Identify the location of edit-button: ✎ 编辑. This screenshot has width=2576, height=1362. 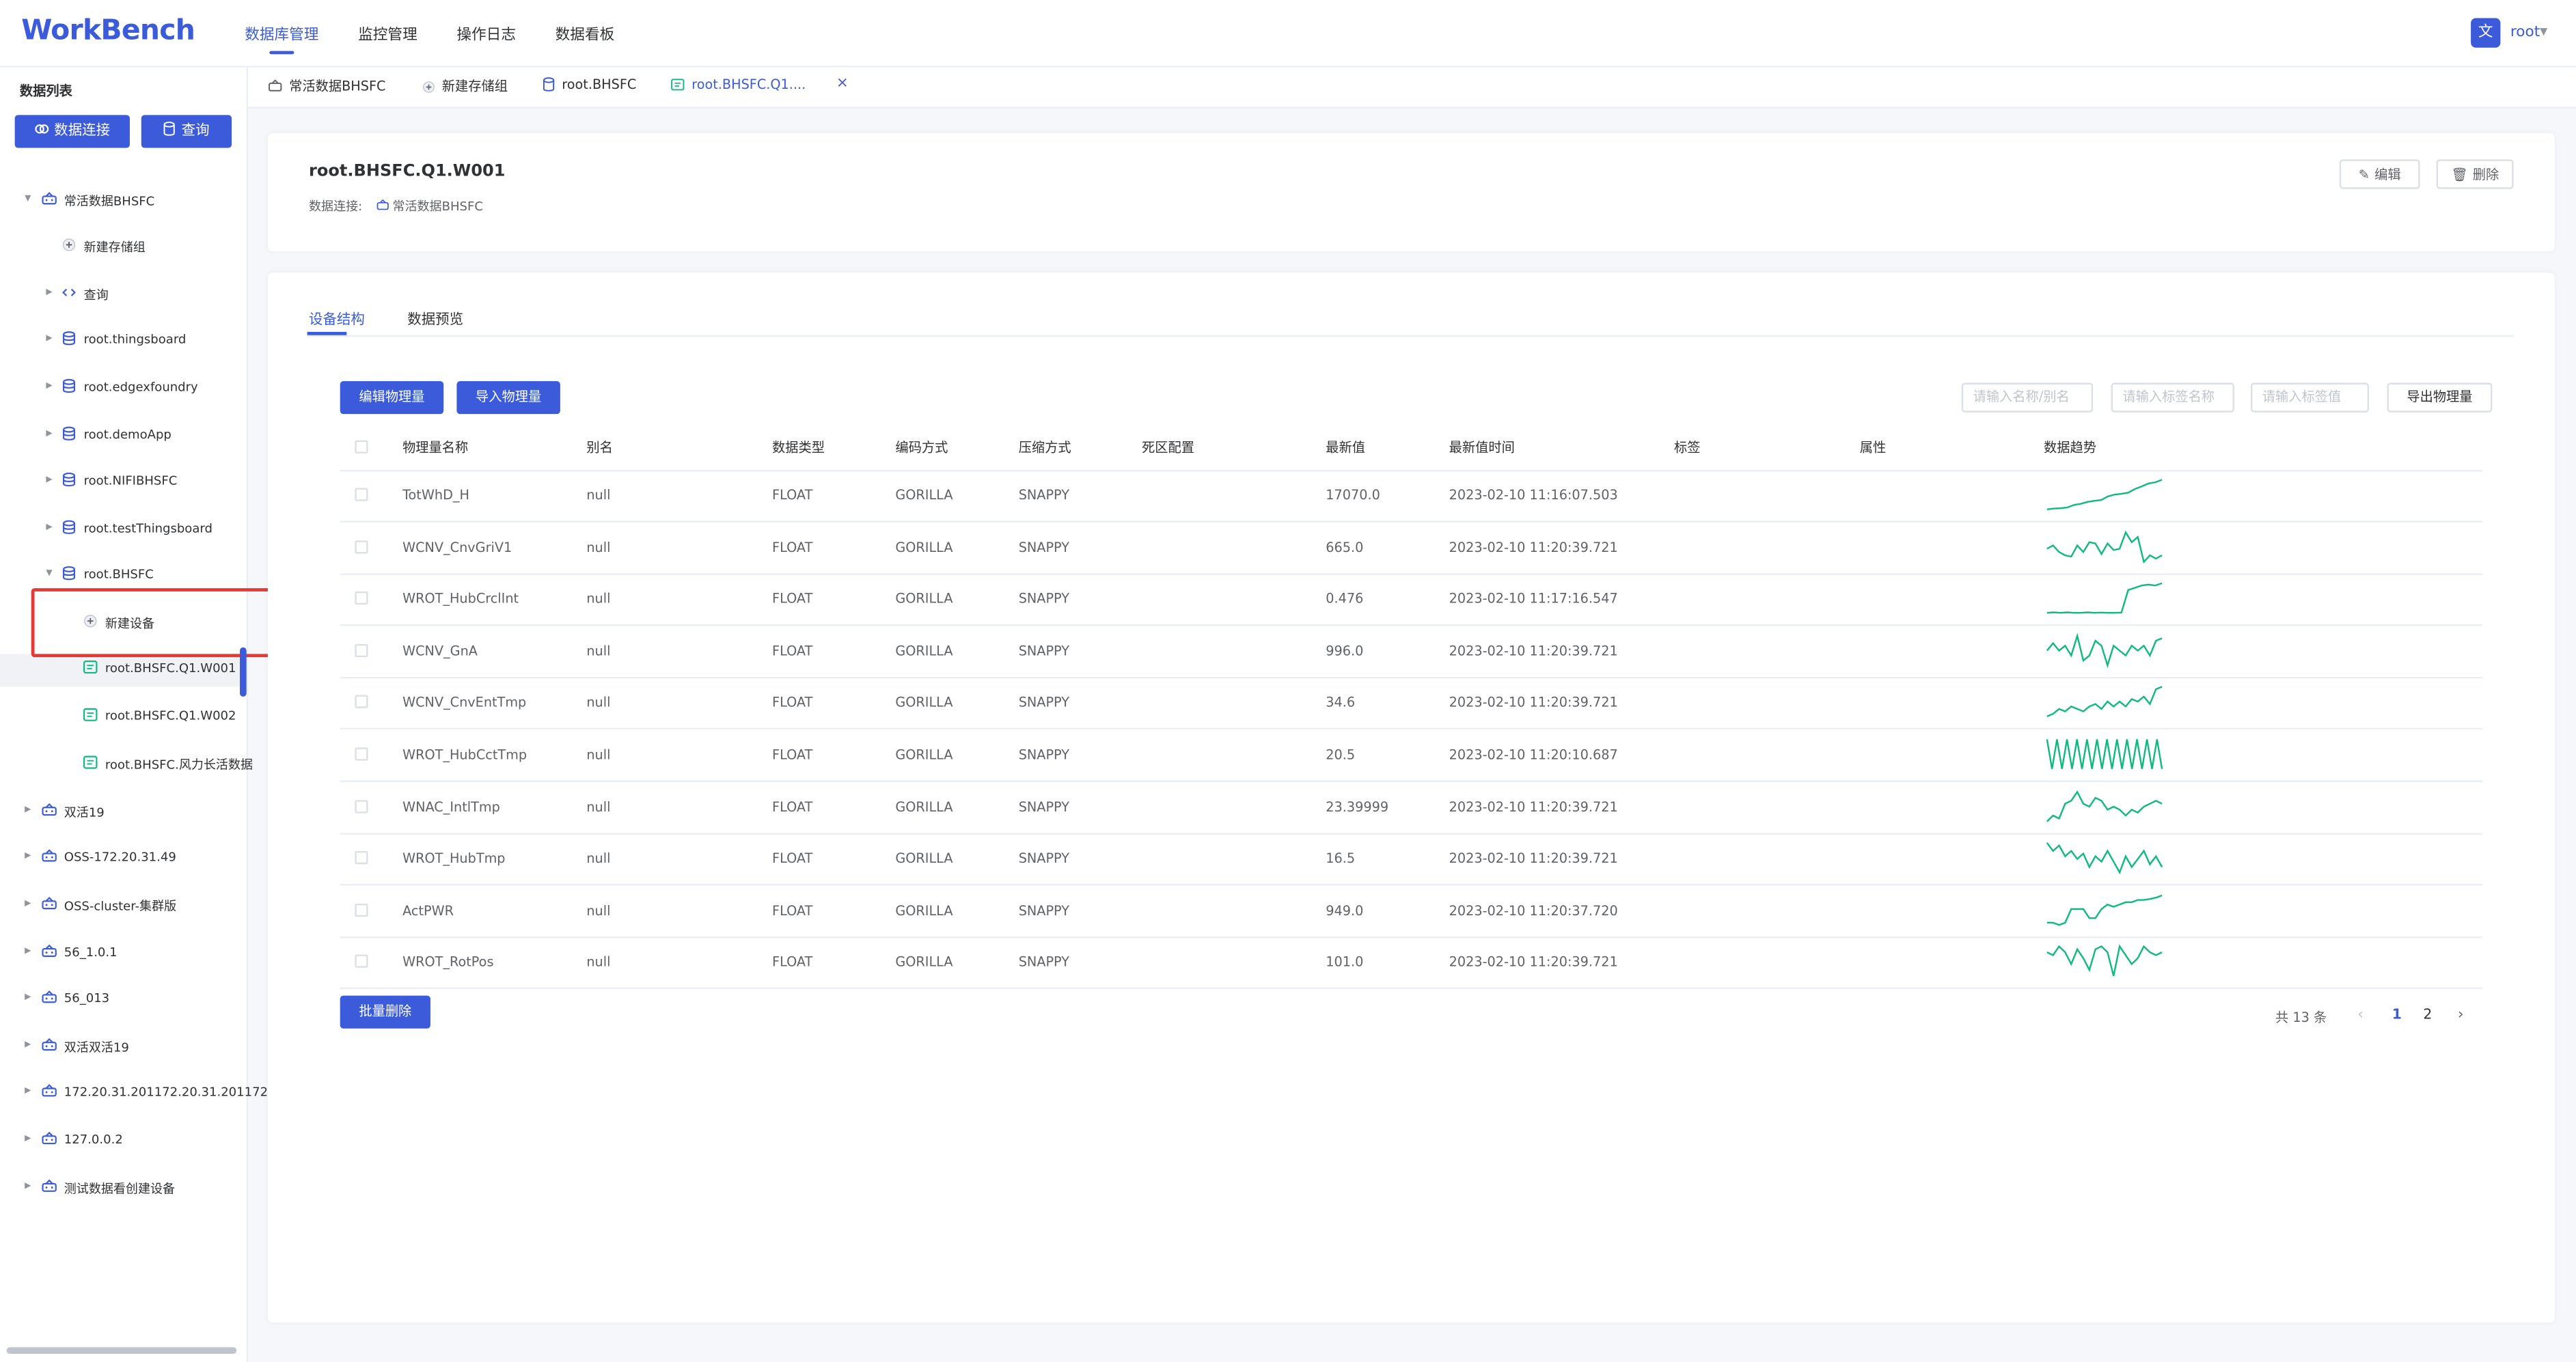
(2379, 174).